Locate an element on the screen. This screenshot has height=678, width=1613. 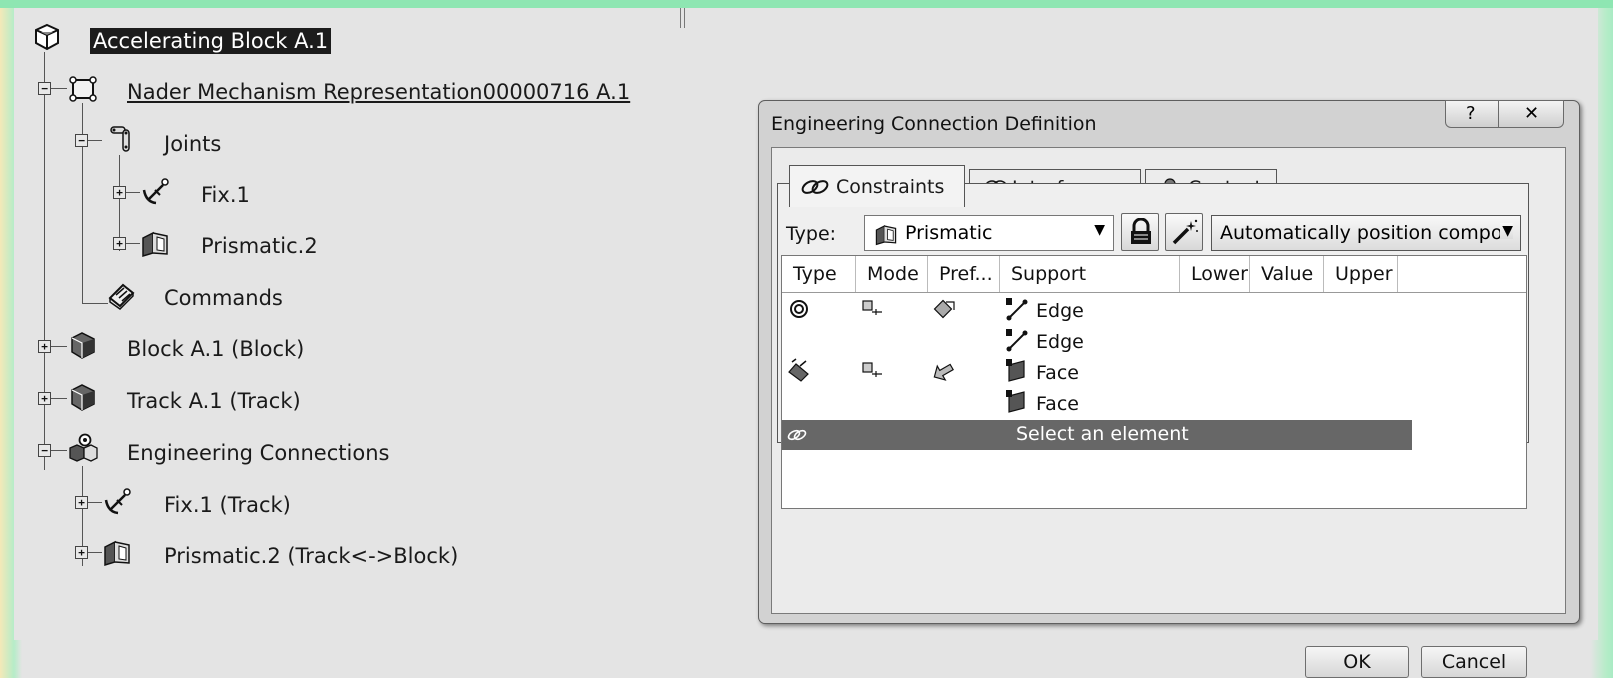
mechanism-icon is located at coordinates (83, 89).